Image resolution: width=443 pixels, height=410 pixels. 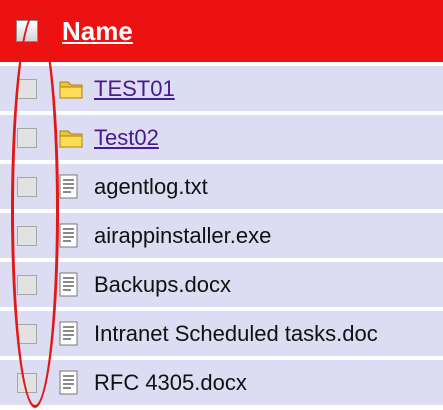 I want to click on file-name: RFC 4305.docx, so click(x=267, y=381).